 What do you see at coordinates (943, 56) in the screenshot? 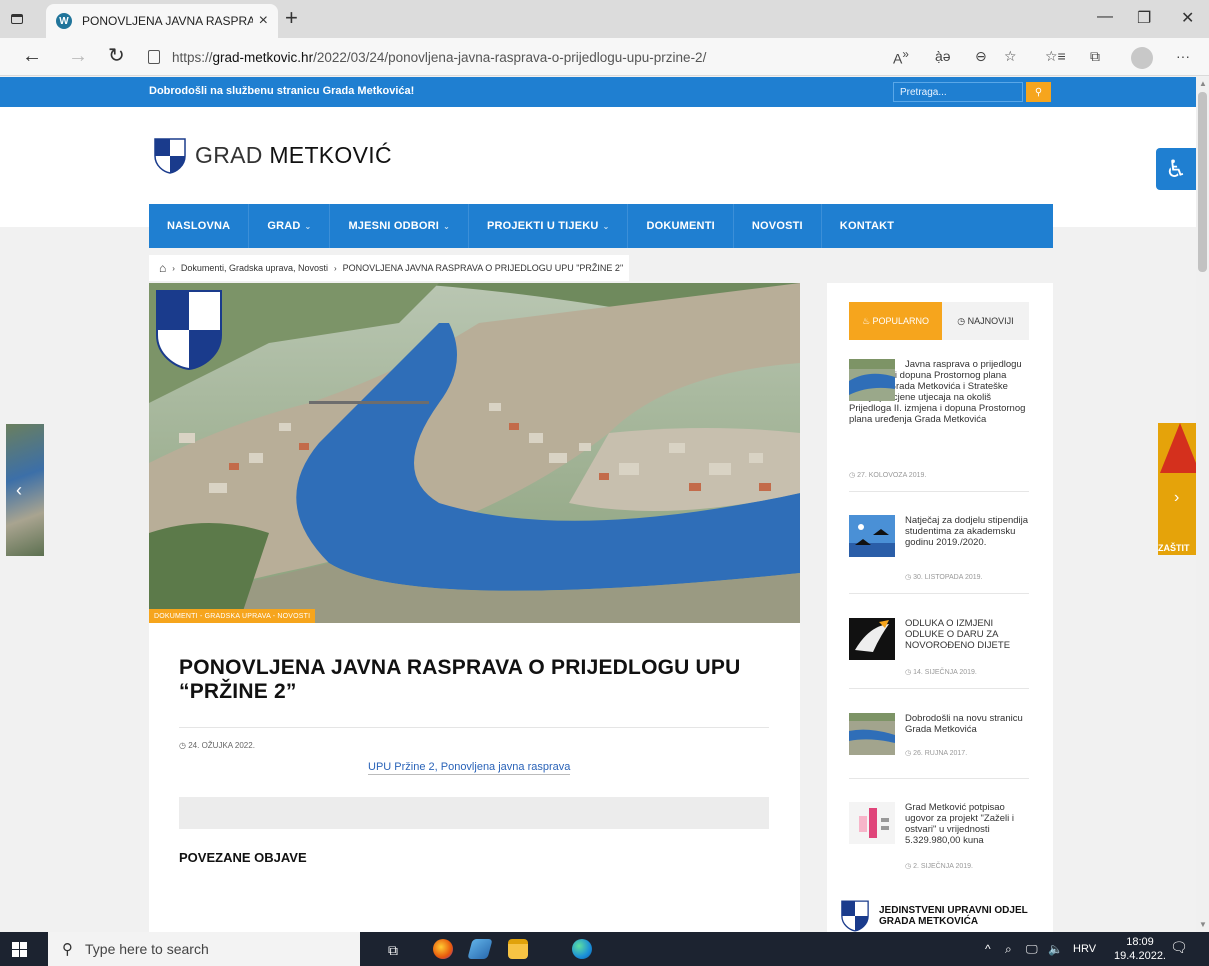
I see `translate-icon: ạ̀ə` at bounding box center [943, 56].